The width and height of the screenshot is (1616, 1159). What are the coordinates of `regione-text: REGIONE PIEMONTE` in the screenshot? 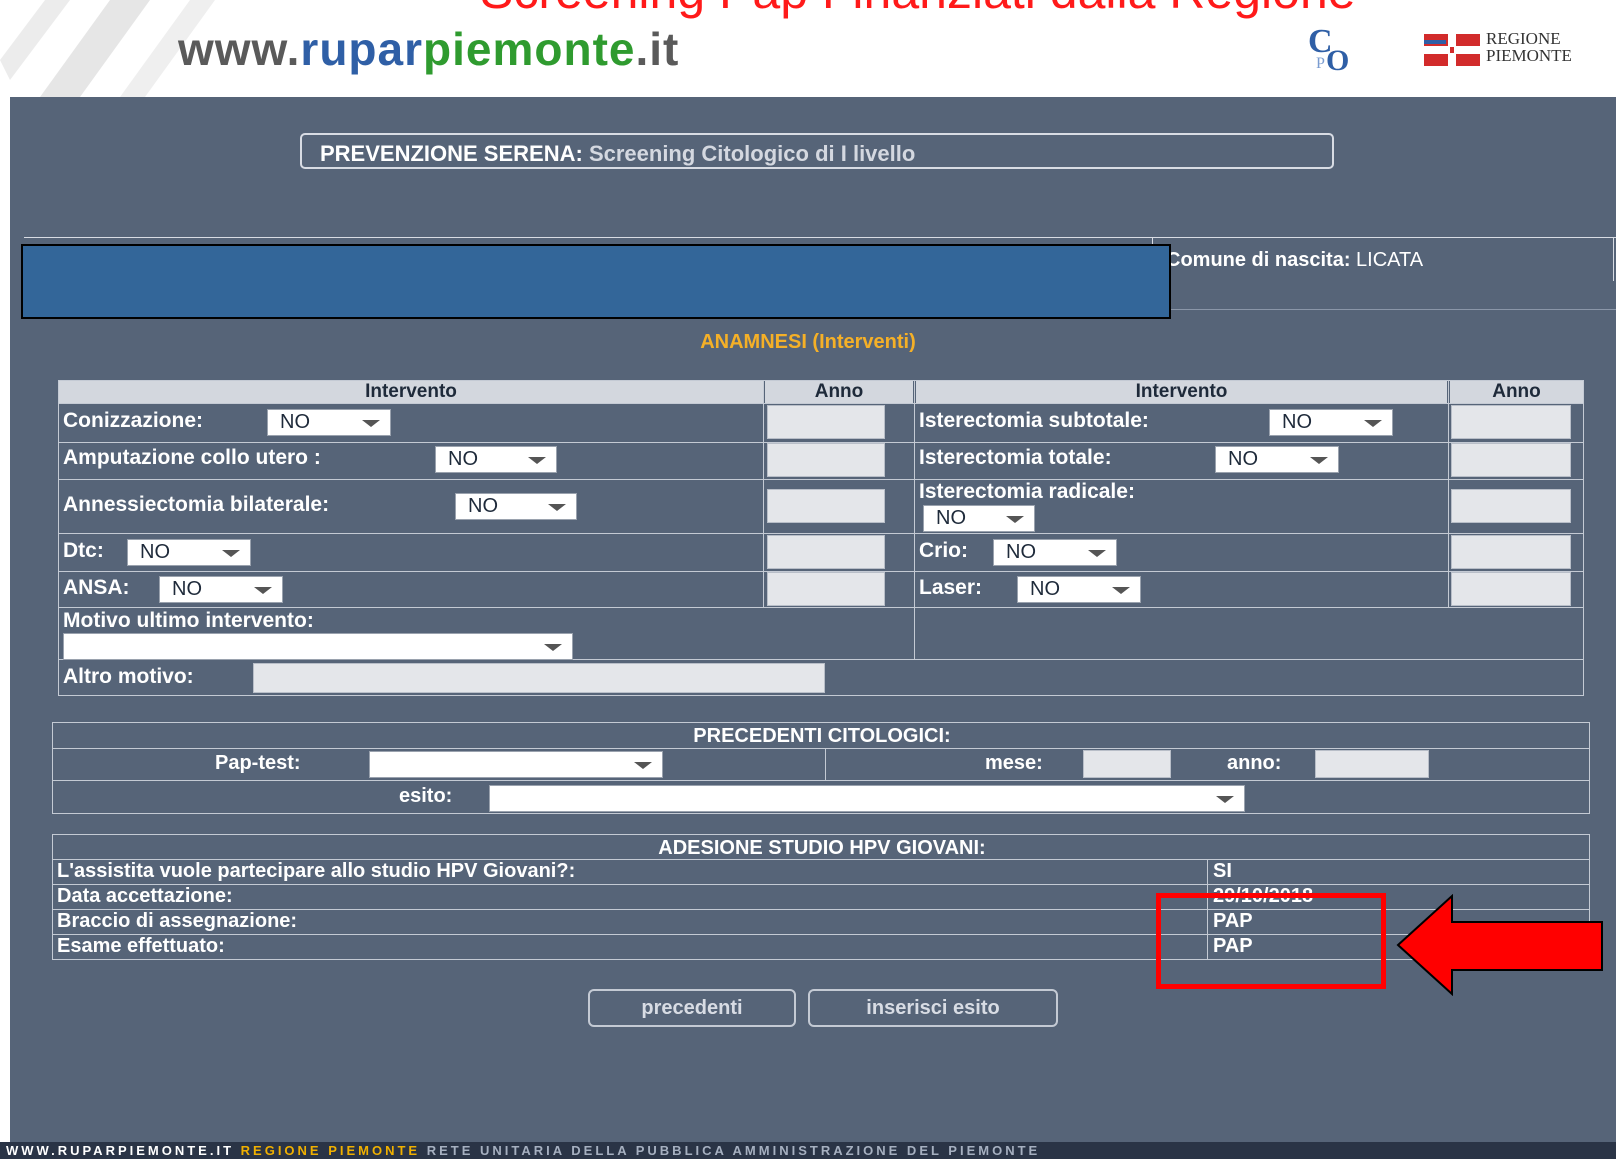 It's located at (1529, 47).